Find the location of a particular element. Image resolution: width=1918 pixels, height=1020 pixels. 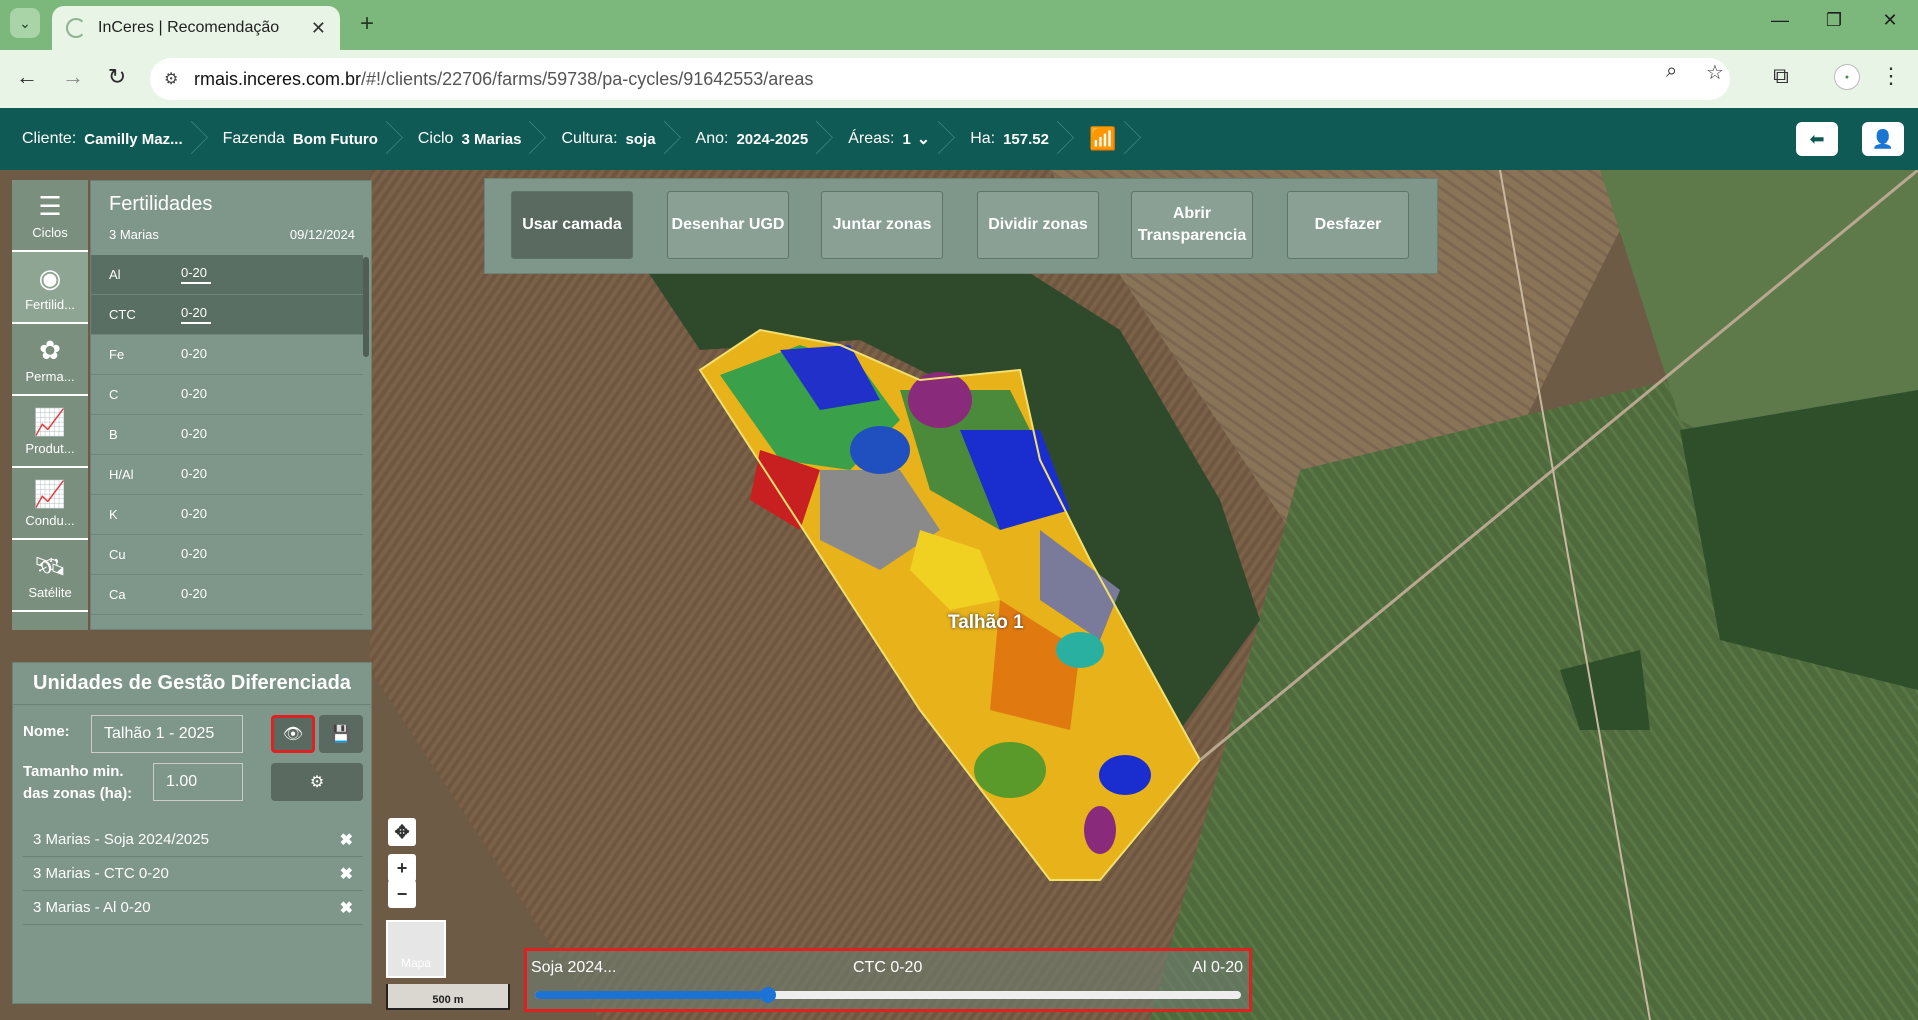

crumb-ano-label: Ano: is located at coordinates (712, 138).